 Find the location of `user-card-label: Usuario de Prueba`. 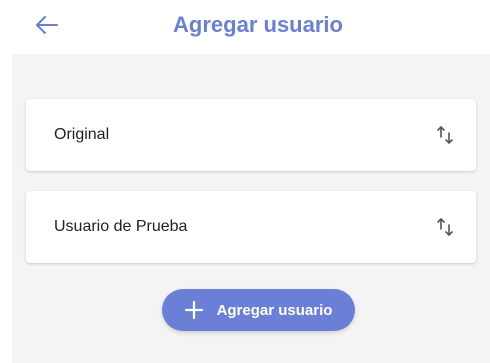

user-card-label: Usuario de Prueba is located at coordinates (121, 226).